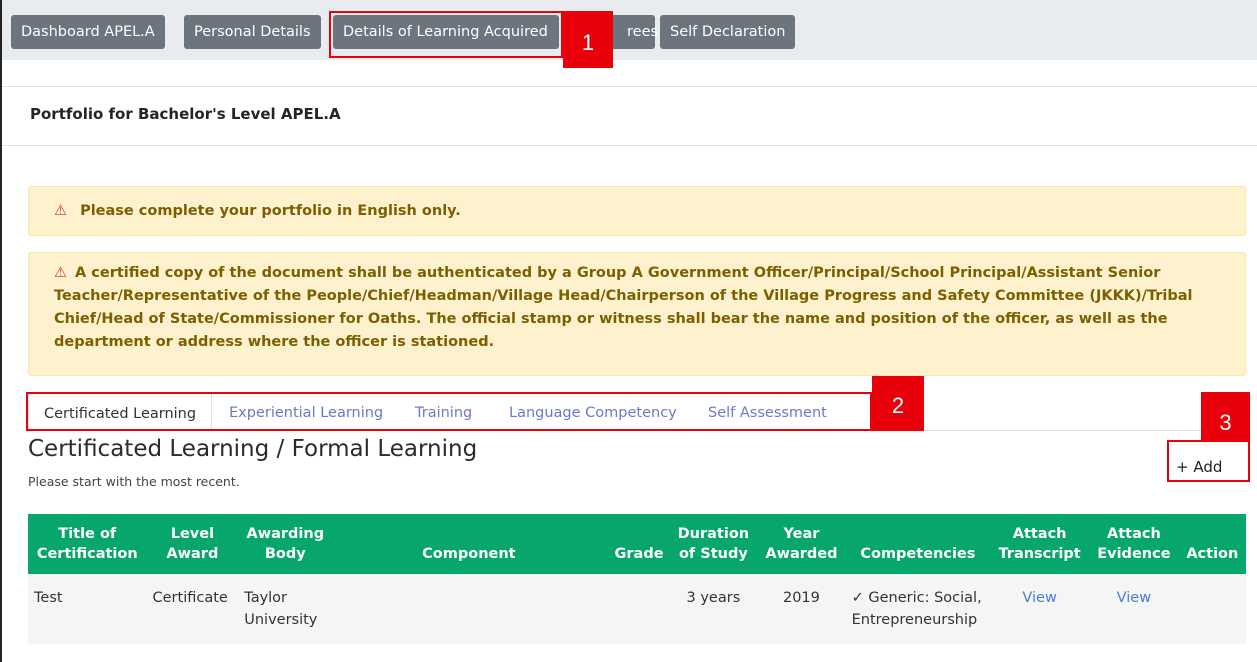 This screenshot has width=1257, height=662. I want to click on callout-1: 1, so click(588, 39).